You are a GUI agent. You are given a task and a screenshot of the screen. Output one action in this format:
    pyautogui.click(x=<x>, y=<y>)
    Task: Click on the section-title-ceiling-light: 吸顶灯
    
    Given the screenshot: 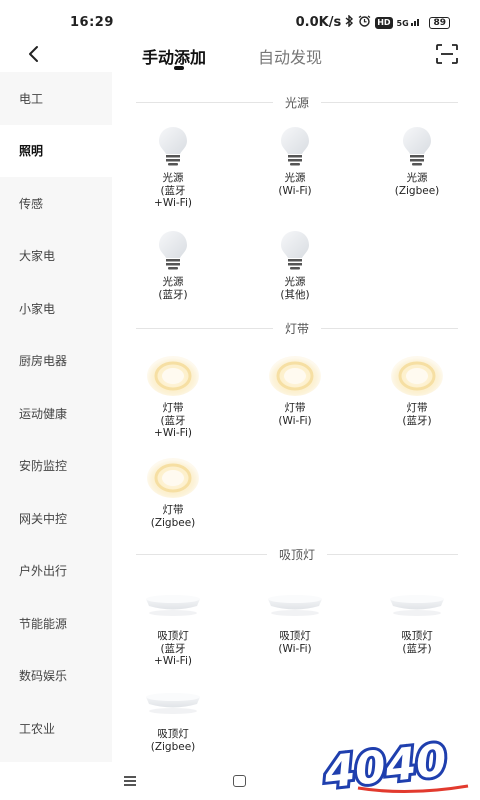 What is the action you would take?
    pyautogui.click(x=297, y=554)
    